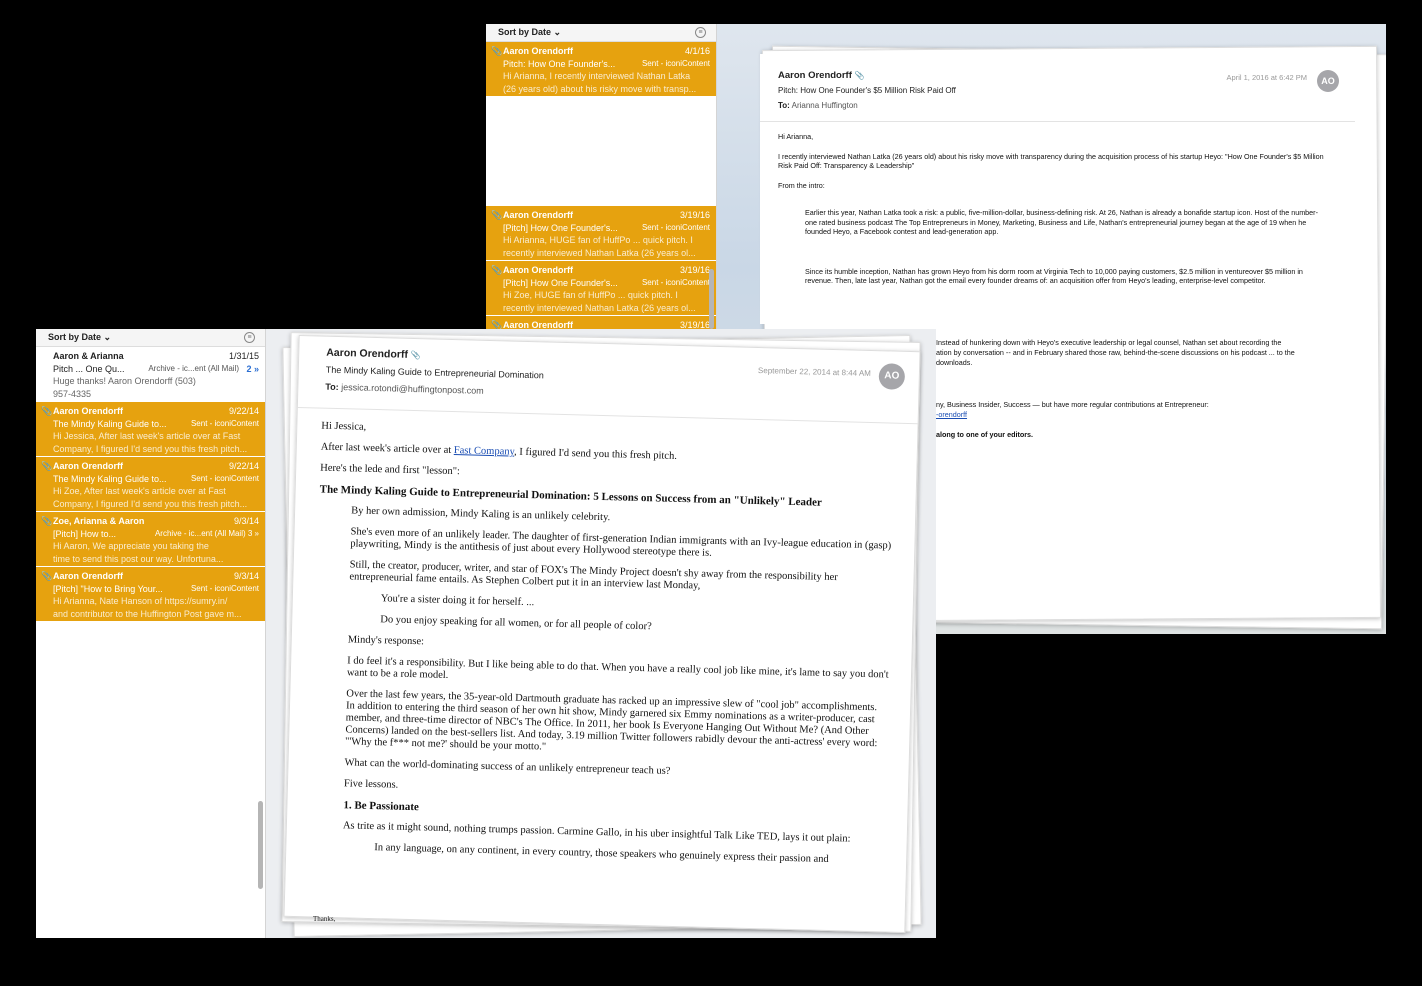  Describe the element at coordinates (124, 381) in the screenshot. I see `message-preview: Huge thanks! Aaron Orendorff (503)` at that location.